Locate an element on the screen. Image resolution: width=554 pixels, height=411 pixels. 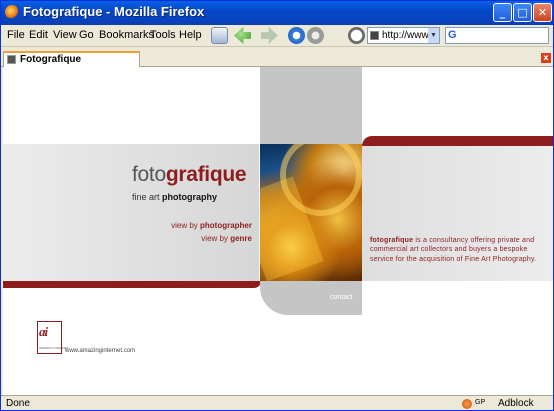
menu-view: View is located at coordinates (65, 35).